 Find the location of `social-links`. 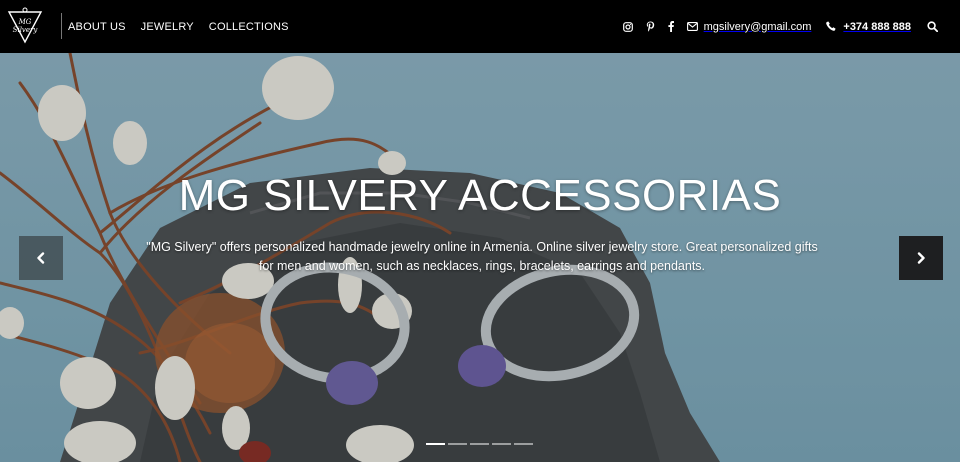

social-links is located at coordinates (654, 26).